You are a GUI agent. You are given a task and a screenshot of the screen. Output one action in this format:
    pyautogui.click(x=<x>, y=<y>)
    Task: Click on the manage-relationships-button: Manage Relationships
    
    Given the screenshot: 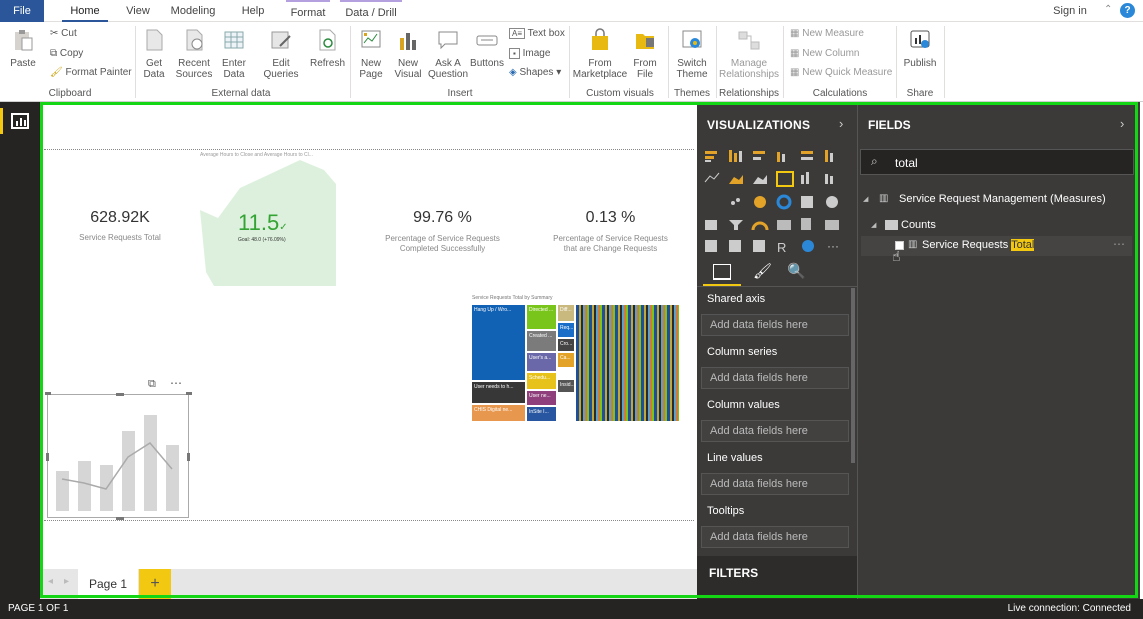 What is the action you would take?
    pyautogui.click(x=749, y=54)
    